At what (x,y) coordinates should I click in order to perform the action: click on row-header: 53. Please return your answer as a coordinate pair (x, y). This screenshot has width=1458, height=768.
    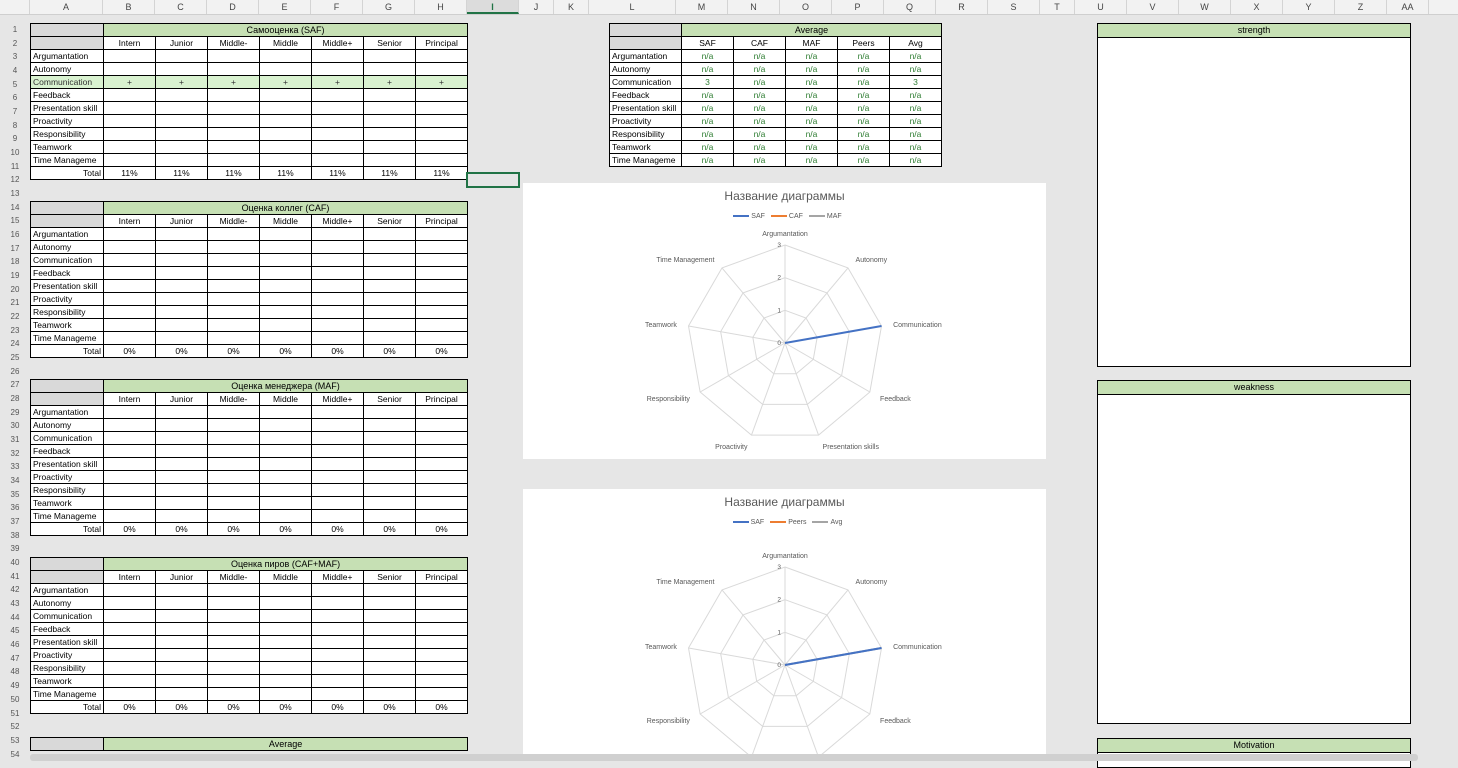
    Looking at the image, I should click on (15, 740).